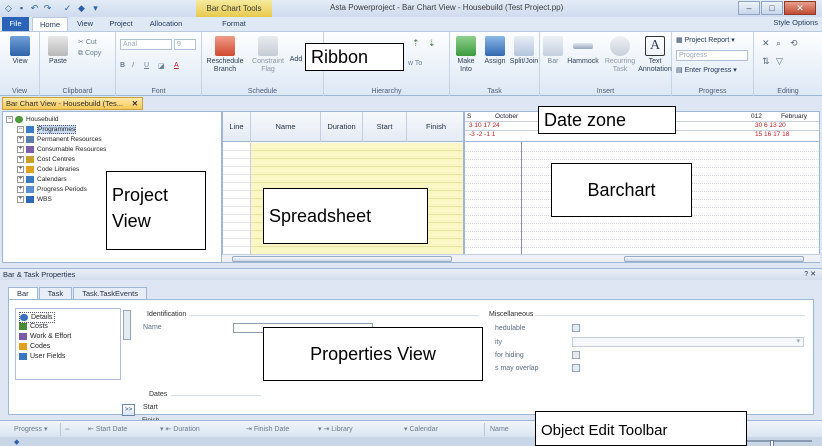 This screenshot has height=446, width=822. What do you see at coordinates (466, 55) in the screenshot?
I see `make-into-button: Make Into` at bounding box center [466, 55].